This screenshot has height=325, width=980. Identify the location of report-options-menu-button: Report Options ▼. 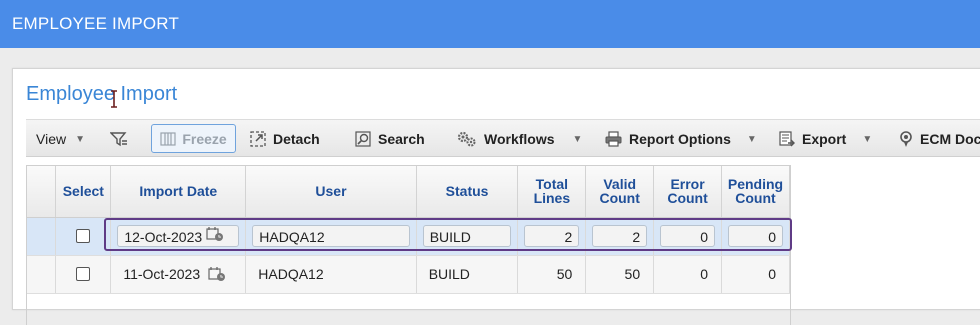
(681, 139).